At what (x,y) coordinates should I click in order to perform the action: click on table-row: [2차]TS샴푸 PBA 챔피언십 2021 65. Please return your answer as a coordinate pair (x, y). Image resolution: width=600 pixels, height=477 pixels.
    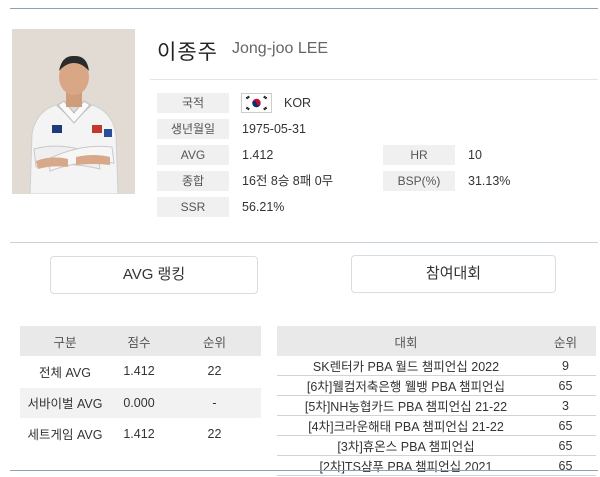
    Looking at the image, I should click on (436, 465).